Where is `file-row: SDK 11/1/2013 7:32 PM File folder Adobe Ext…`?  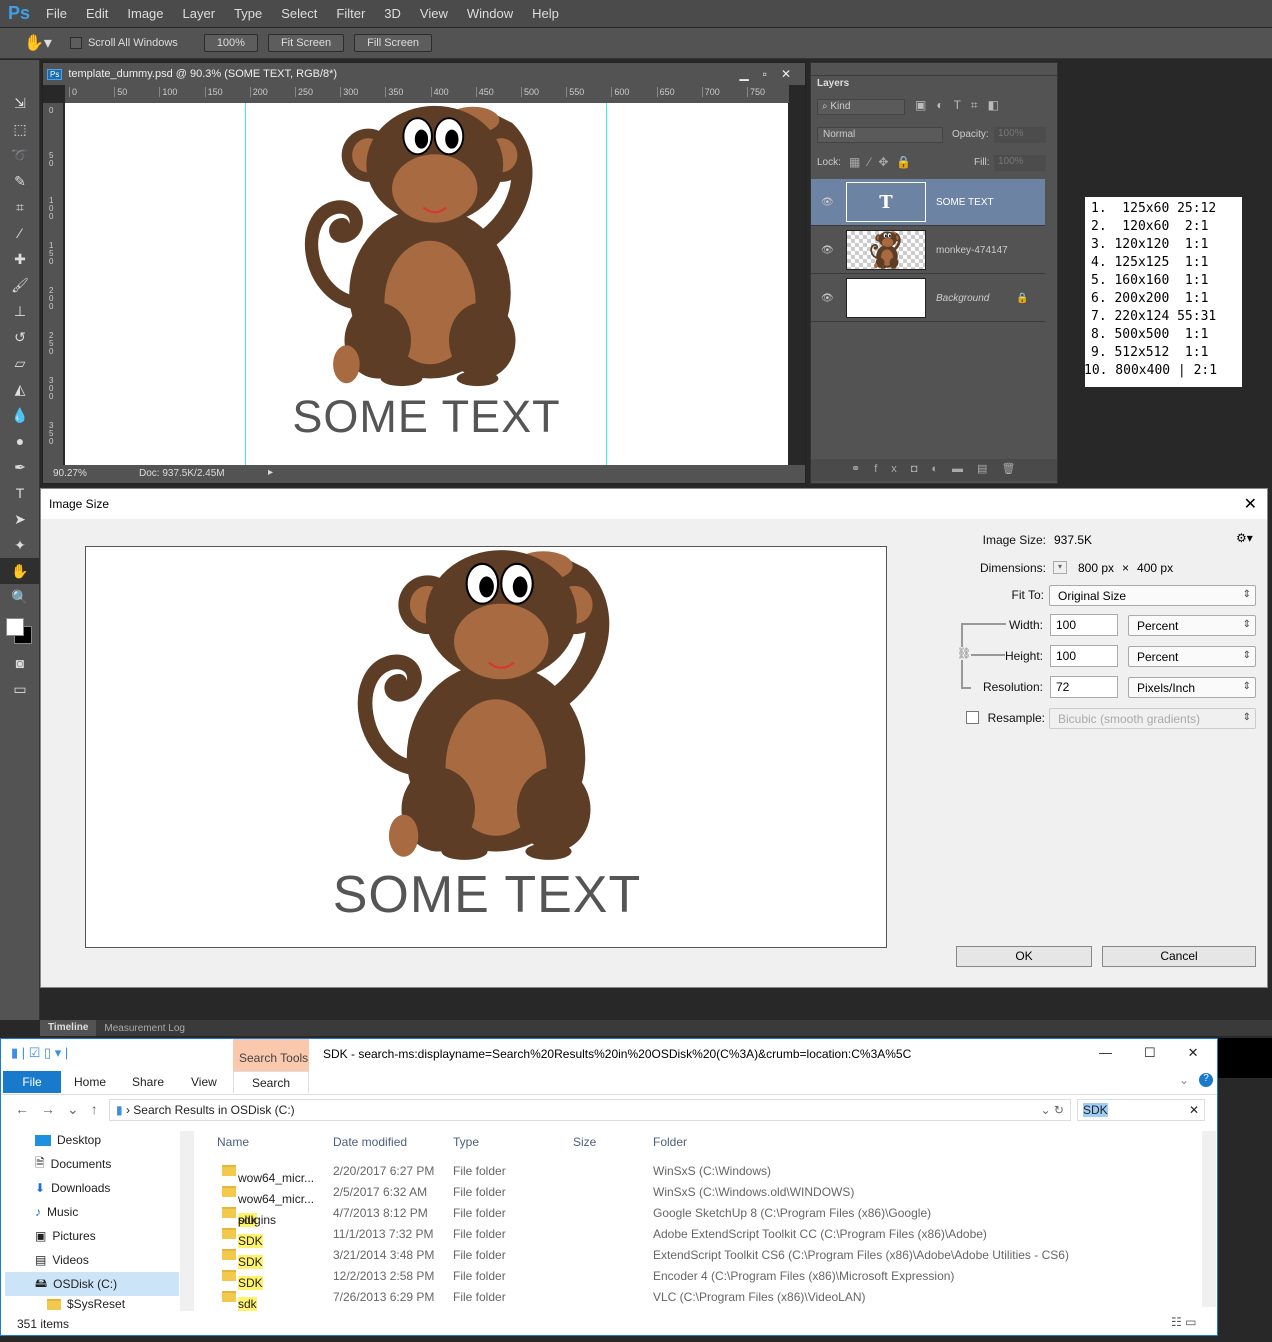 file-row: SDK 11/1/2013 7:32 PM File folder Adobe Ext… is located at coordinates (716, 1235).